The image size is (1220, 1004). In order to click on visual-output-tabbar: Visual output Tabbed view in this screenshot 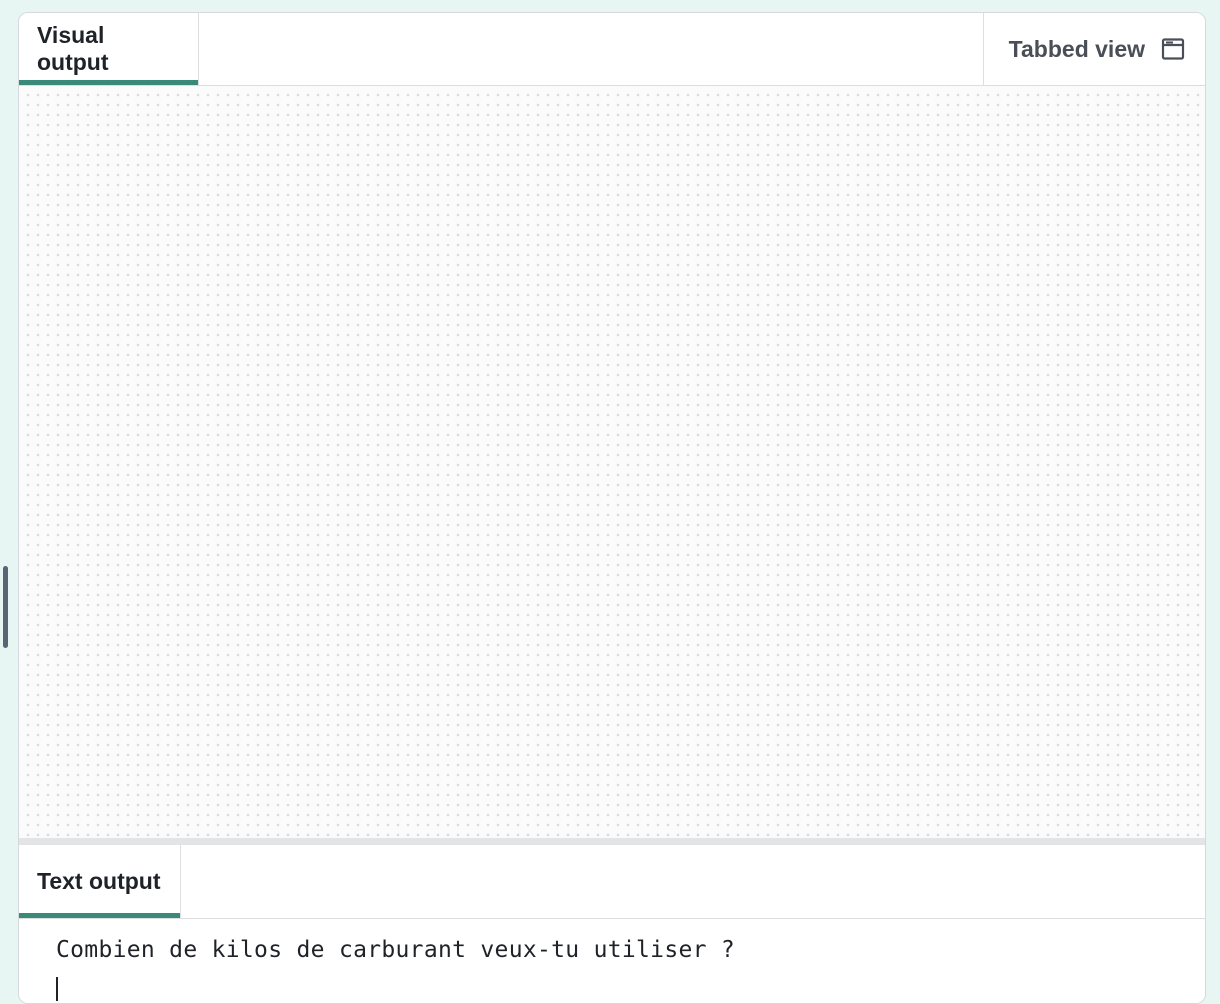, I will do `click(612, 49)`.